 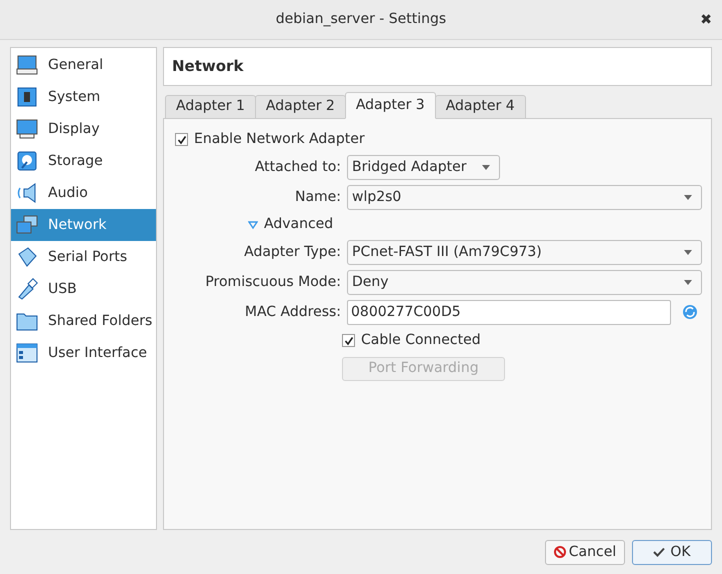 What do you see at coordinates (83, 353) in the screenshot?
I see `sidebar-item: User Interface` at bounding box center [83, 353].